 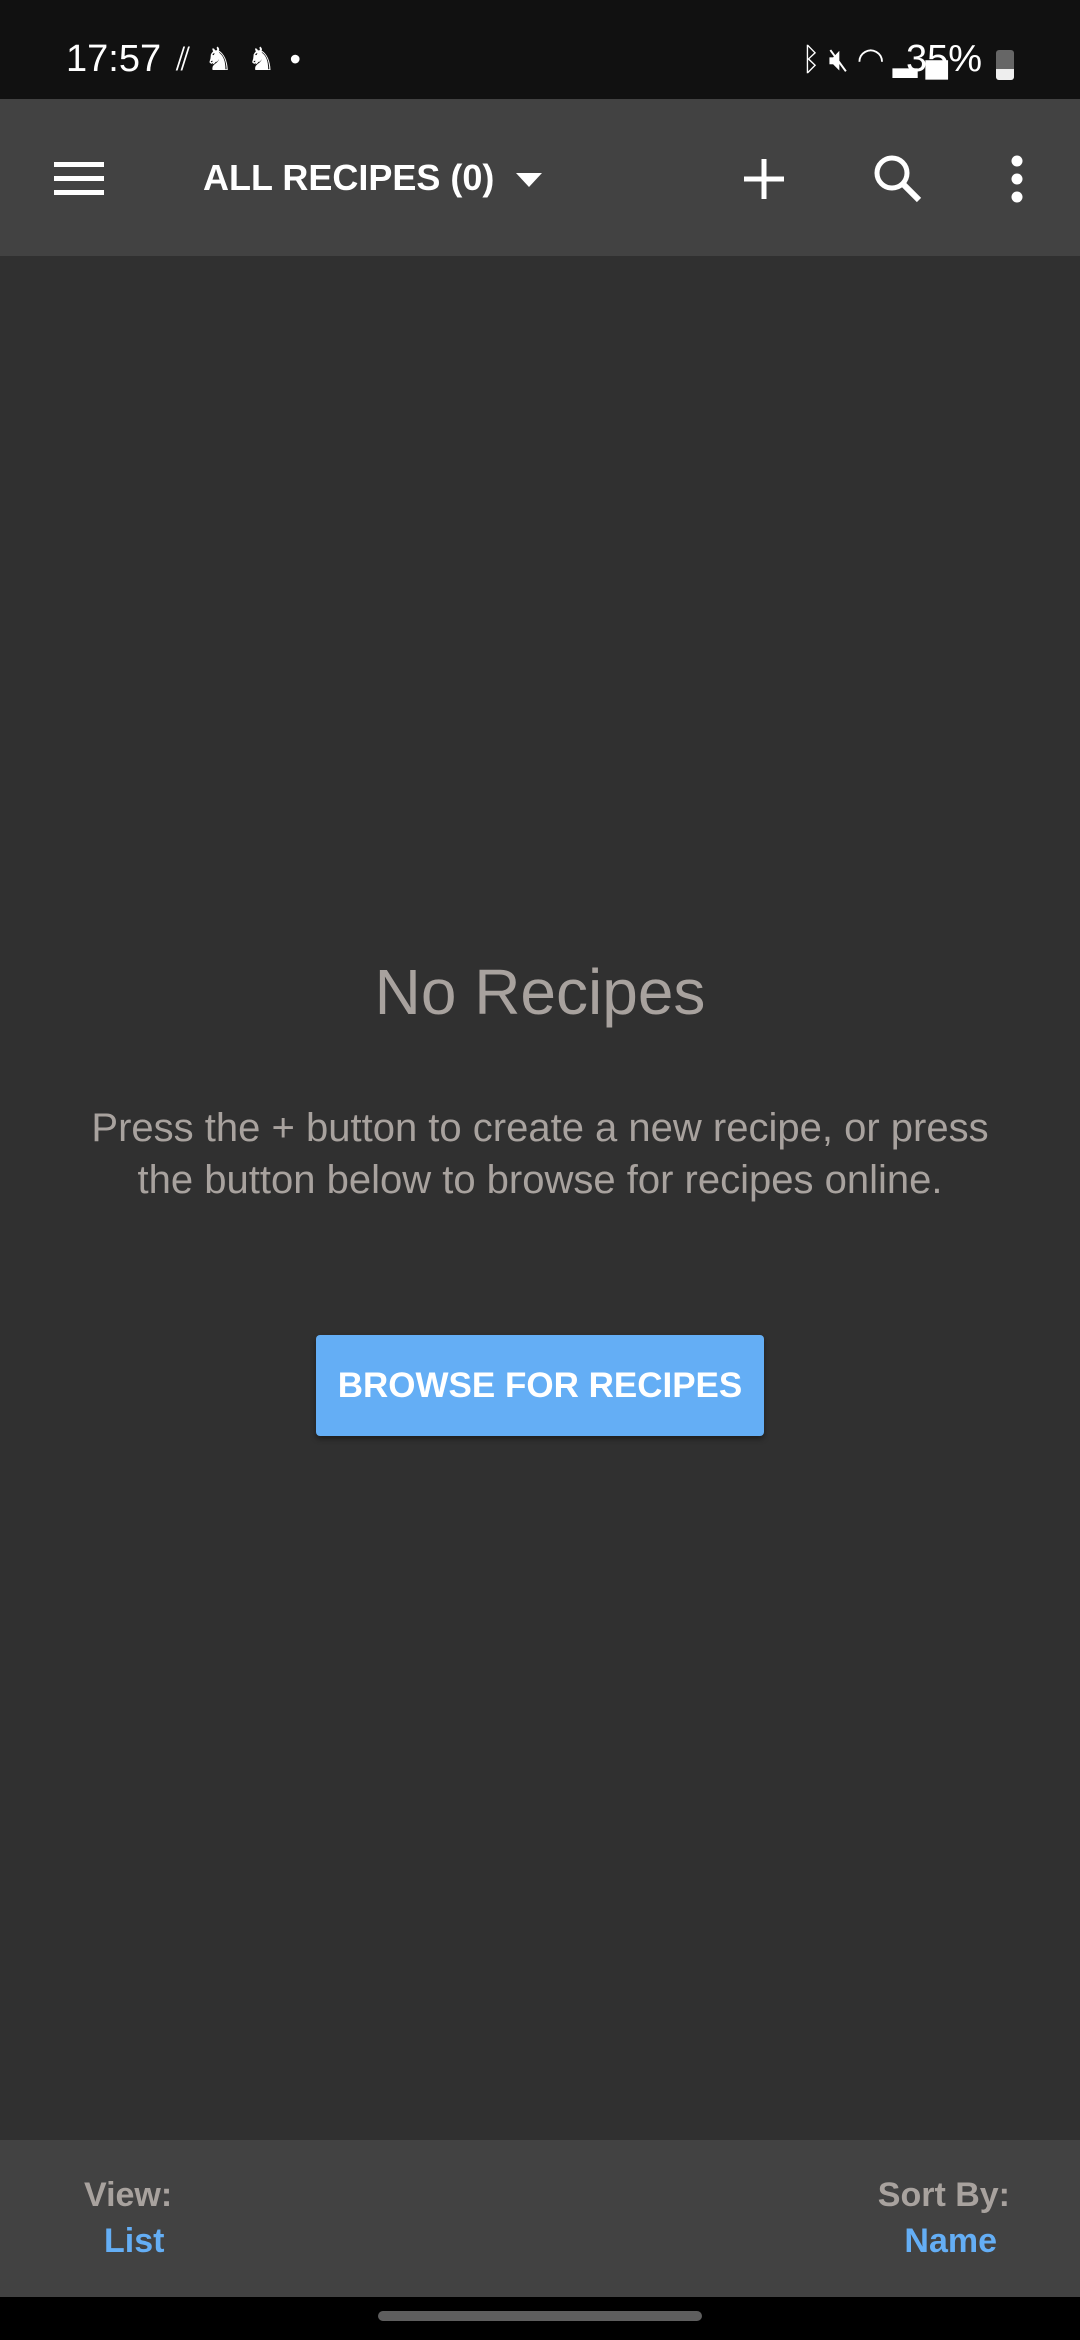 What do you see at coordinates (190, 59) in the screenshot?
I see `data-saver-icon: ⫽` at bounding box center [190, 59].